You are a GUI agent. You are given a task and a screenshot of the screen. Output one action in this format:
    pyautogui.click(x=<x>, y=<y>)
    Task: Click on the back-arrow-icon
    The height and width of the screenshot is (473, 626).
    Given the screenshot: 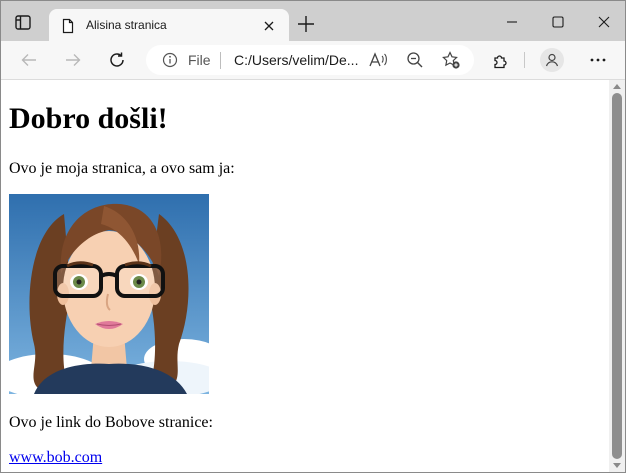 What is the action you would take?
    pyautogui.click(x=29, y=60)
    